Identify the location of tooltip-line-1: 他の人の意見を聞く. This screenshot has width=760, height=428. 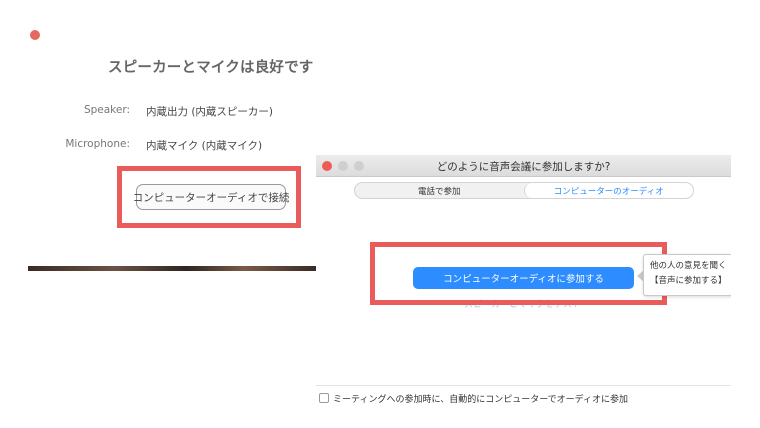
(688, 266).